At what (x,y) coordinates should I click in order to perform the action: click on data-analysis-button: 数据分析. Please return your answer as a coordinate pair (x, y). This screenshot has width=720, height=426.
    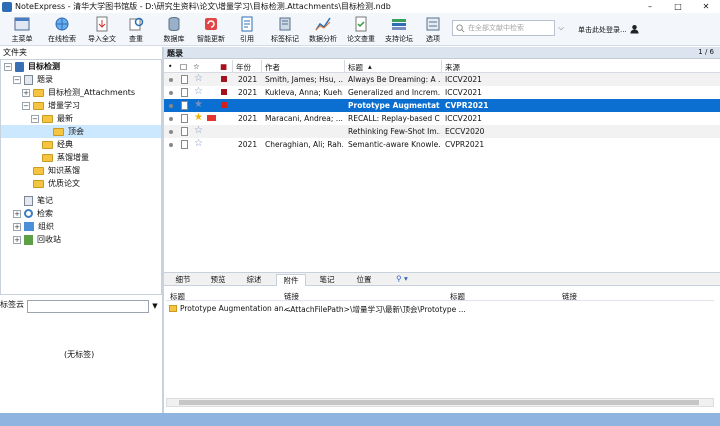
    Looking at the image, I should click on (323, 29).